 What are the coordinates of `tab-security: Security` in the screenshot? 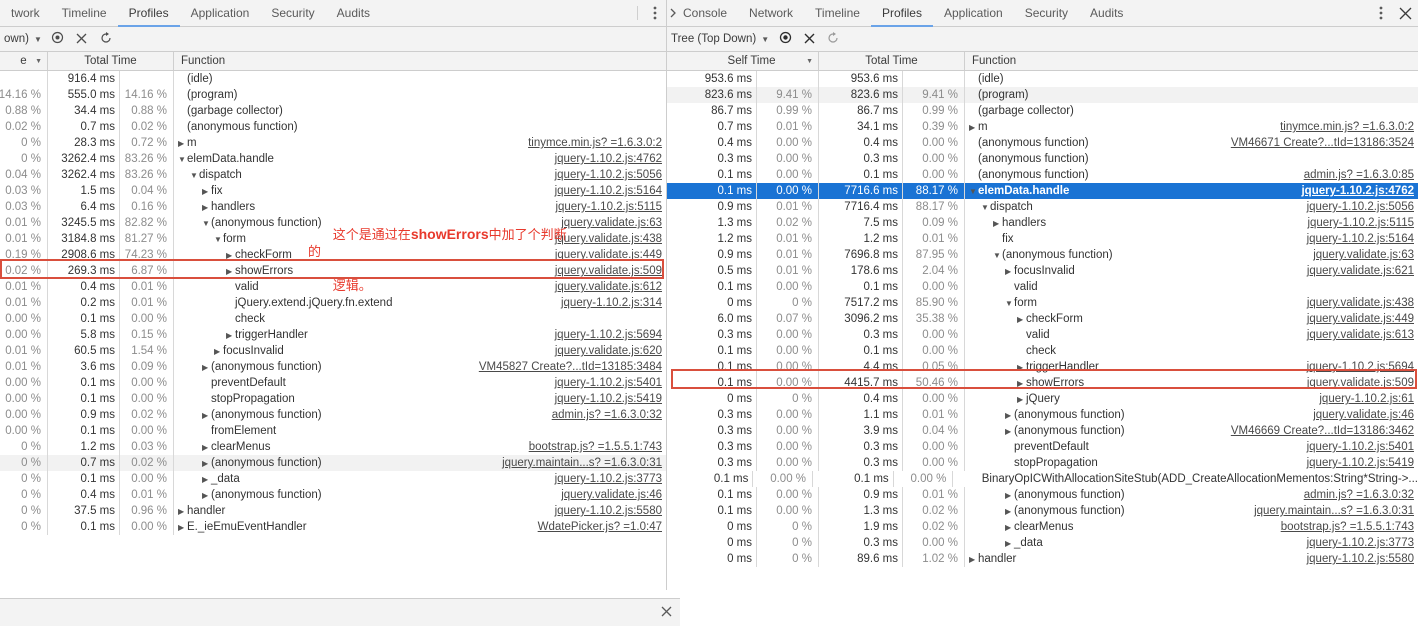 It's located at (292, 13).